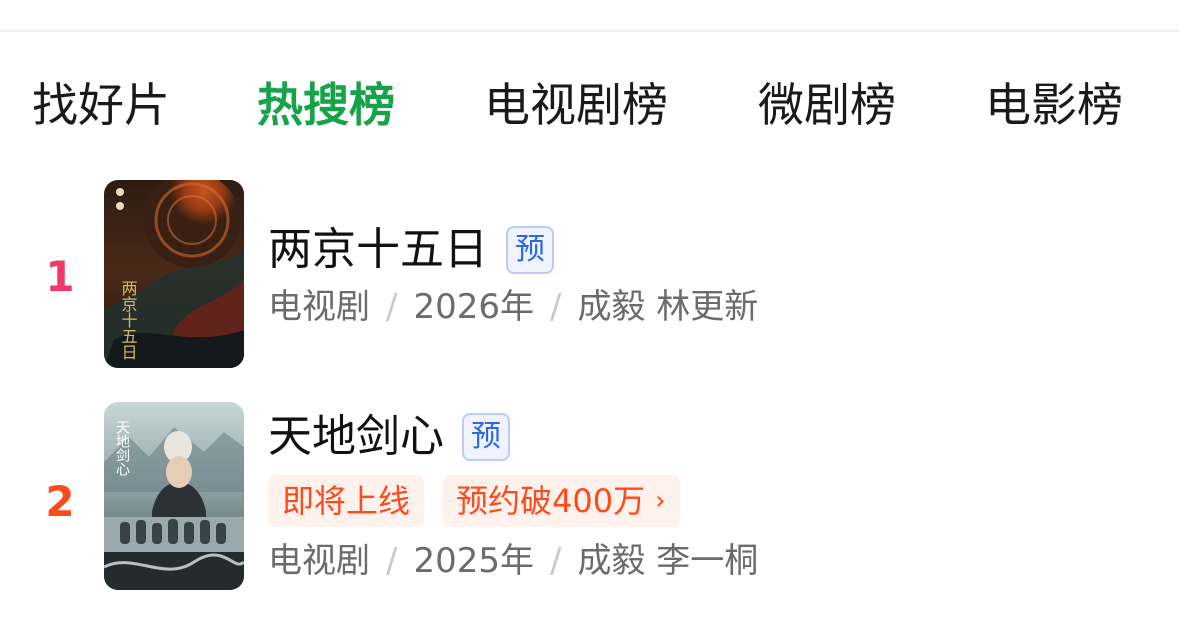 The height and width of the screenshot is (618, 1179). Describe the element at coordinates (174, 496) in the screenshot. I see `poster-image: 天地剑心` at that location.